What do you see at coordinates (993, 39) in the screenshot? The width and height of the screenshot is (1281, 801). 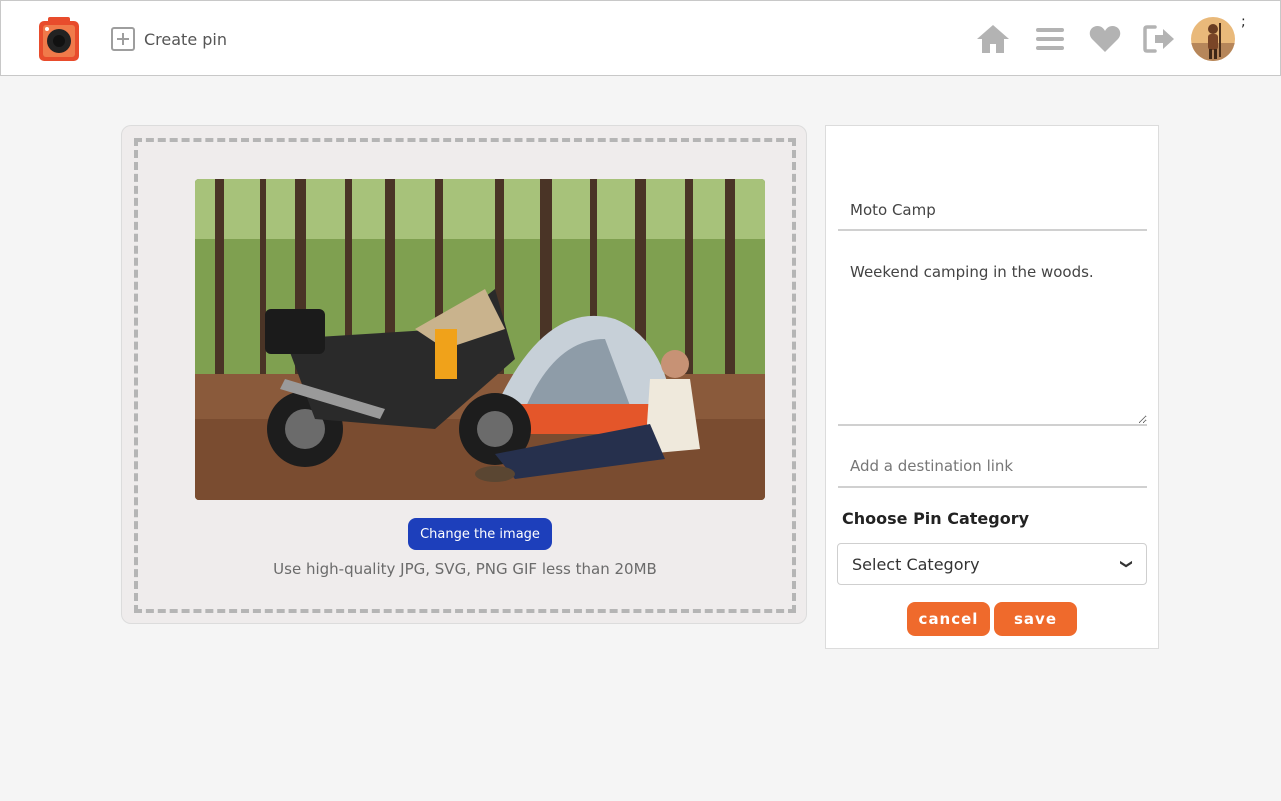 I see `home-icon` at bounding box center [993, 39].